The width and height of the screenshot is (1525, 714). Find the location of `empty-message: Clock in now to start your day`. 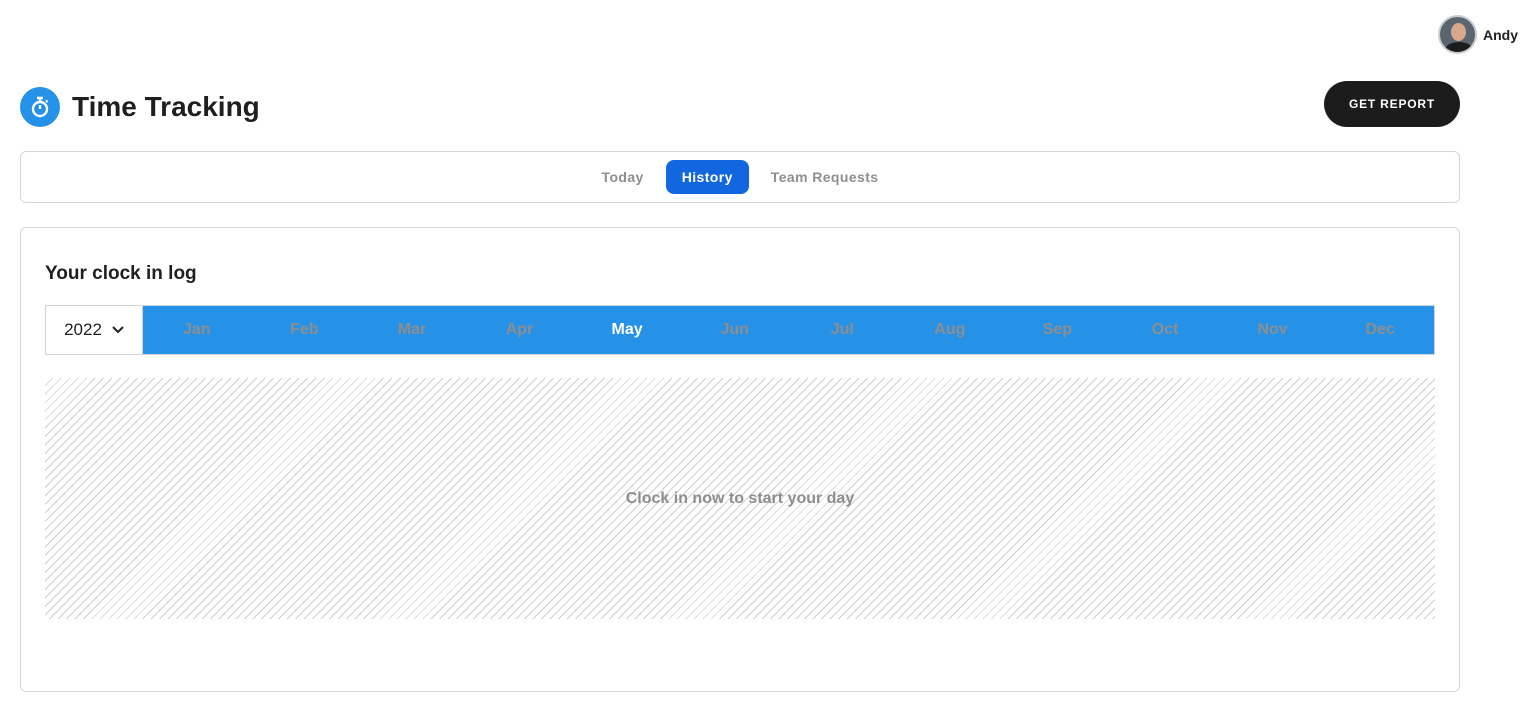

empty-message: Clock in now to start your day is located at coordinates (740, 498).